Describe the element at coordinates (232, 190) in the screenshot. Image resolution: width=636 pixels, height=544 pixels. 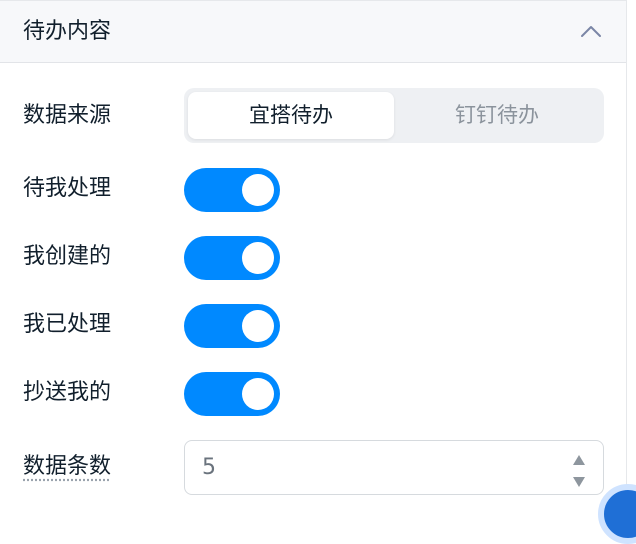
I see `toggle-pending-me` at that location.